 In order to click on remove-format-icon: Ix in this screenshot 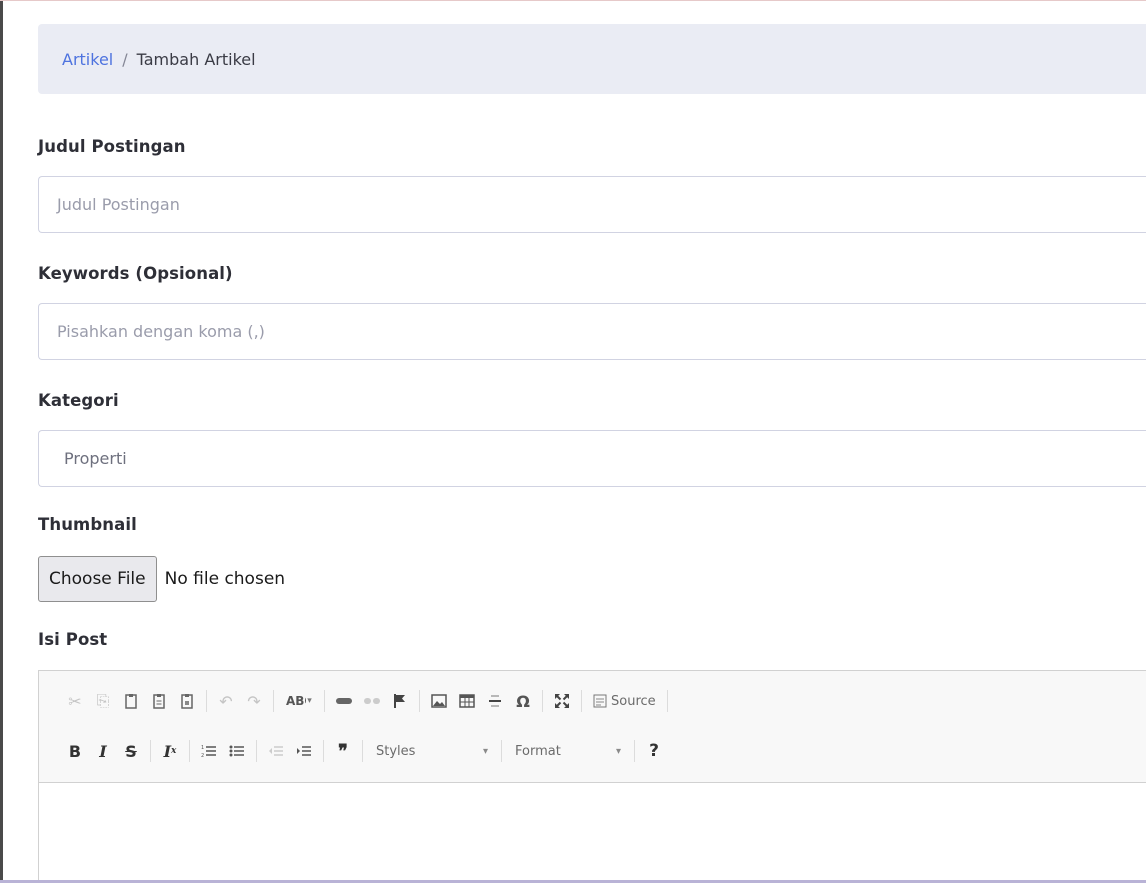, I will do `click(170, 751)`.